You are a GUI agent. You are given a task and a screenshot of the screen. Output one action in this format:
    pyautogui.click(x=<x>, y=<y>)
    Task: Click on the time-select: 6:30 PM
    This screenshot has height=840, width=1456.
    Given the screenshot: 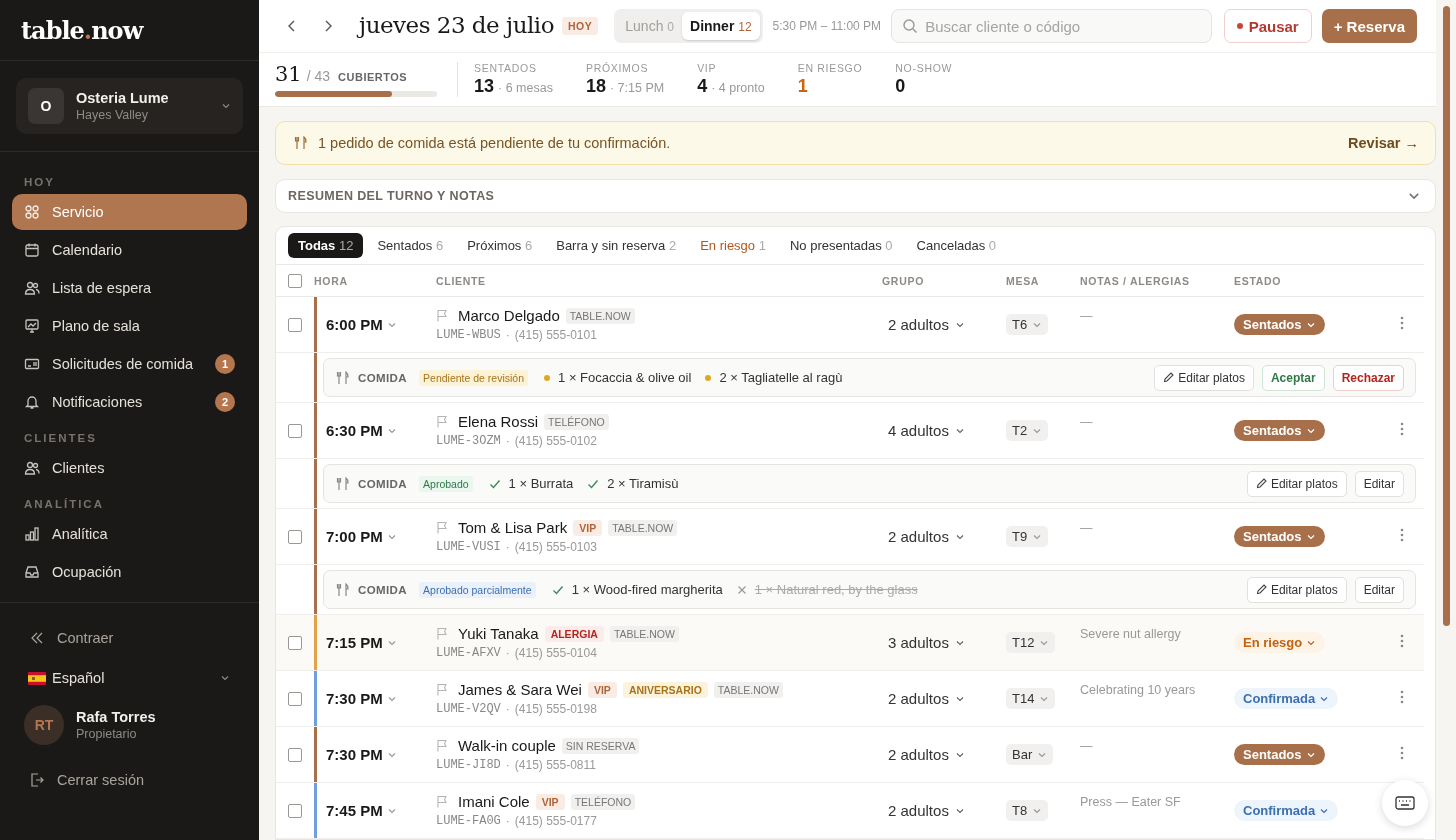 What is the action you would take?
    pyautogui.click(x=361, y=430)
    